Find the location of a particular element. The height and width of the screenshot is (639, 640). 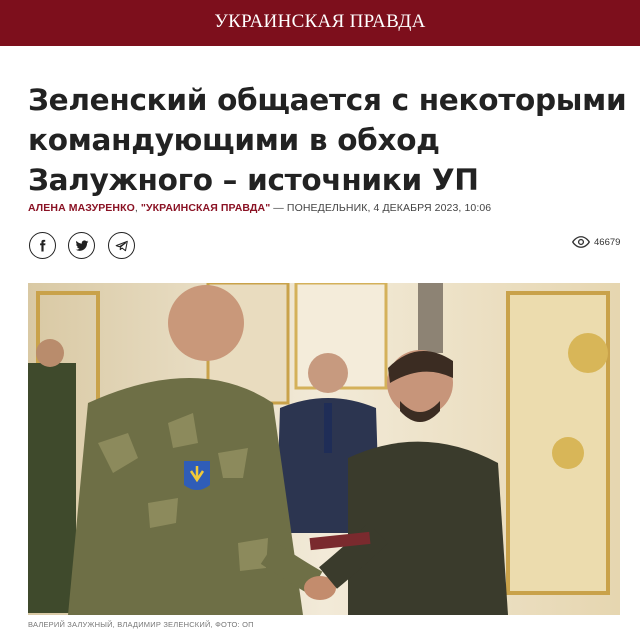

site-header: УКРАИНСКАЯ ПРАВДА is located at coordinates (320, 23).